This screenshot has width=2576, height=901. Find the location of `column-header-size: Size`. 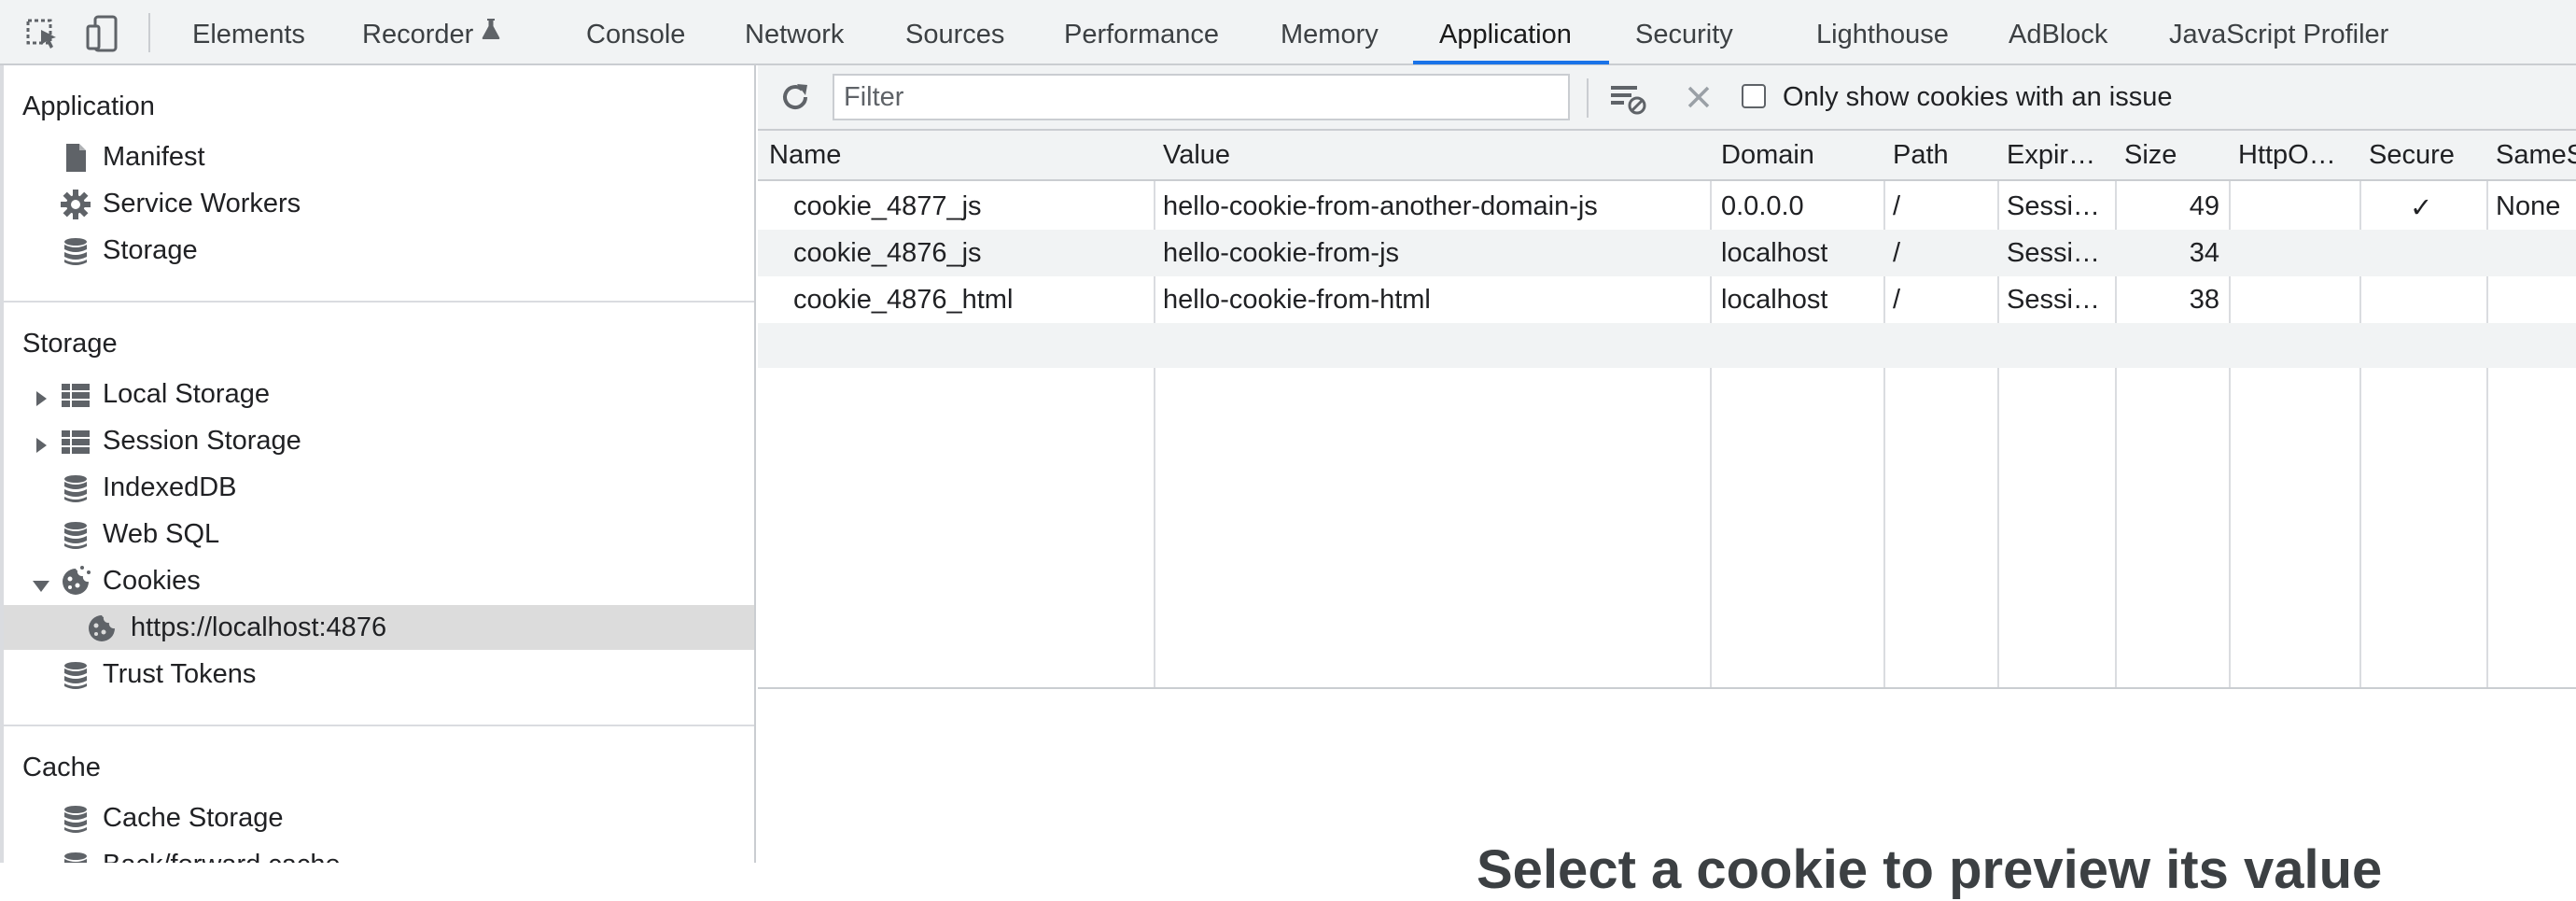

column-header-size: Size is located at coordinates (2150, 155).